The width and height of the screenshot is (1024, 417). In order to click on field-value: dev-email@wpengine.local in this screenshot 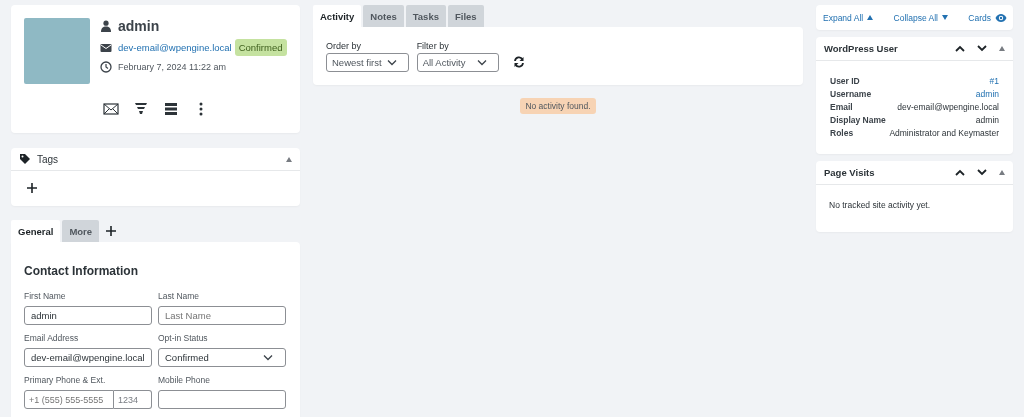, I will do `click(948, 107)`.